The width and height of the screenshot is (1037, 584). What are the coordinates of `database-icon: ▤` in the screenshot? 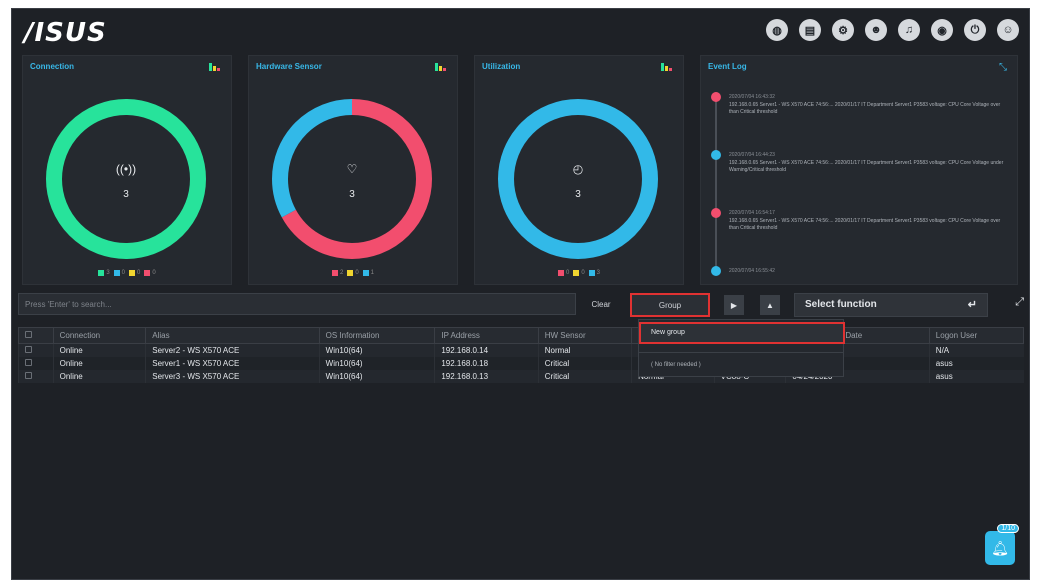 It's located at (810, 30).